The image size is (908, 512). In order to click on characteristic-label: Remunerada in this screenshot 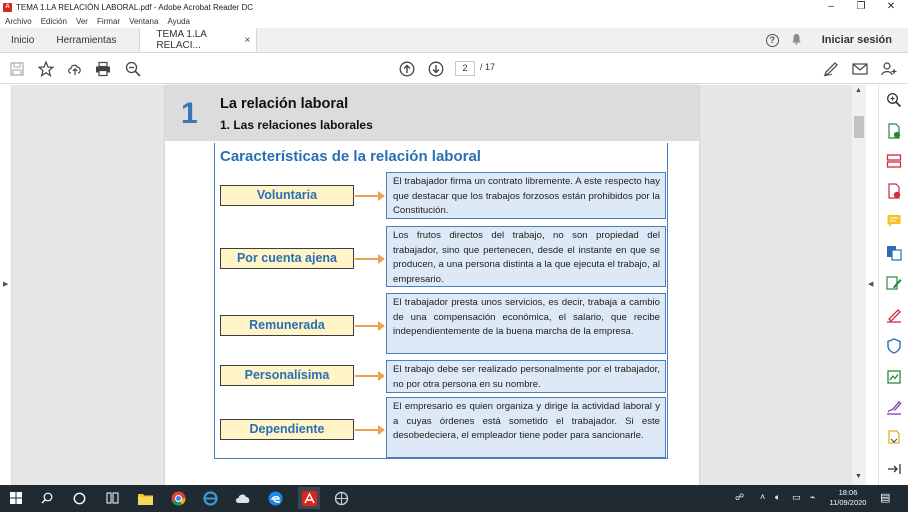, I will do `click(287, 325)`.